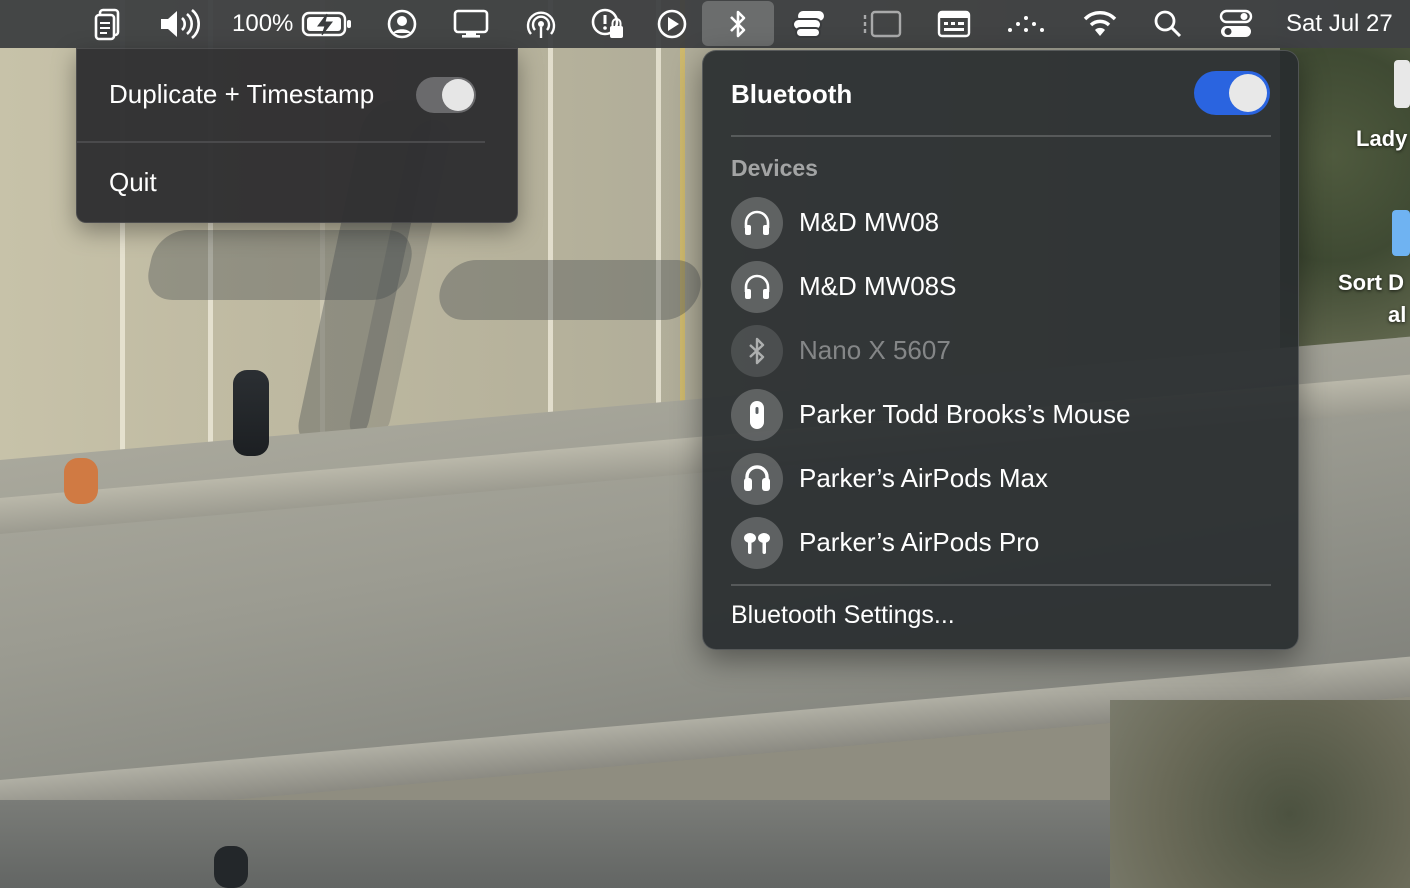  I want to click on battery-percent: 100%, so click(263, 23).